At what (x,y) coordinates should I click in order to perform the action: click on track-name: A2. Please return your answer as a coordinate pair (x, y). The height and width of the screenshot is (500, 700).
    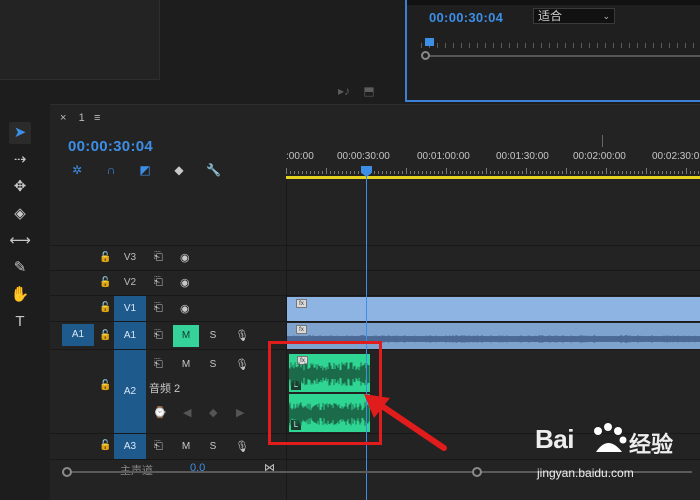
    Looking at the image, I should click on (130, 391).